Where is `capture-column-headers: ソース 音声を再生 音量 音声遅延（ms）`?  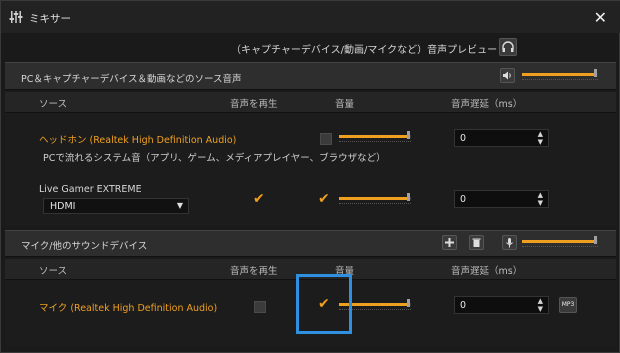 capture-column-headers: ソース 音声を再生 音量 音声遅延（ms） is located at coordinates (310, 102).